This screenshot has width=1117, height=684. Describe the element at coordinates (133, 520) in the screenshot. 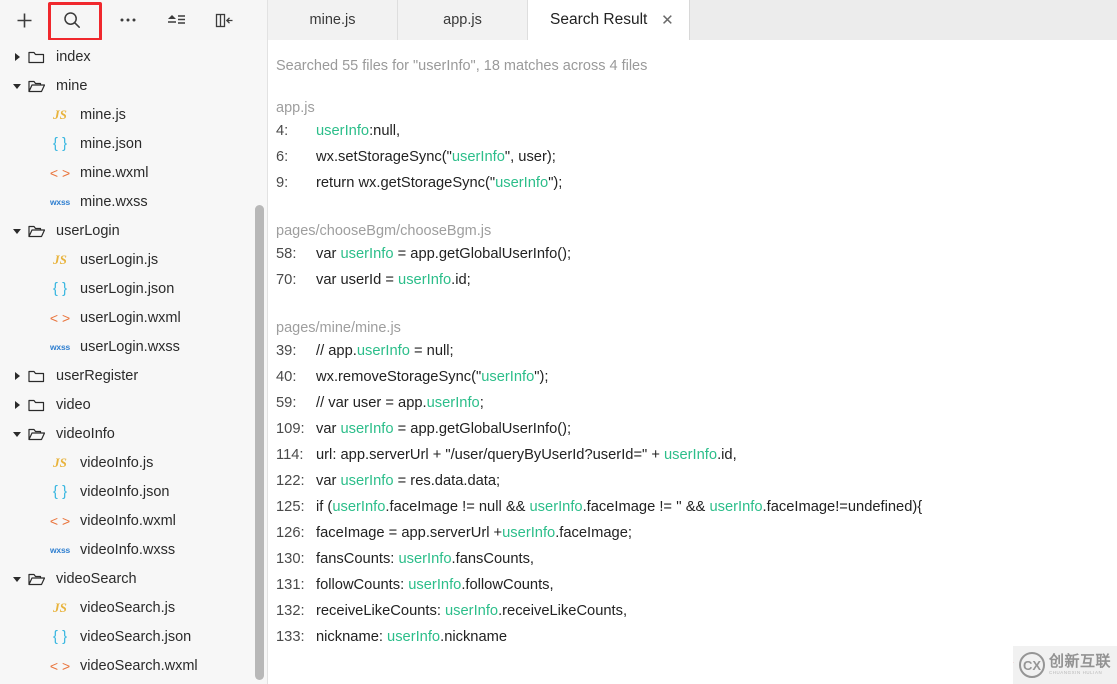

I see `tree-file-row: < > videoInfo.wxml` at that location.